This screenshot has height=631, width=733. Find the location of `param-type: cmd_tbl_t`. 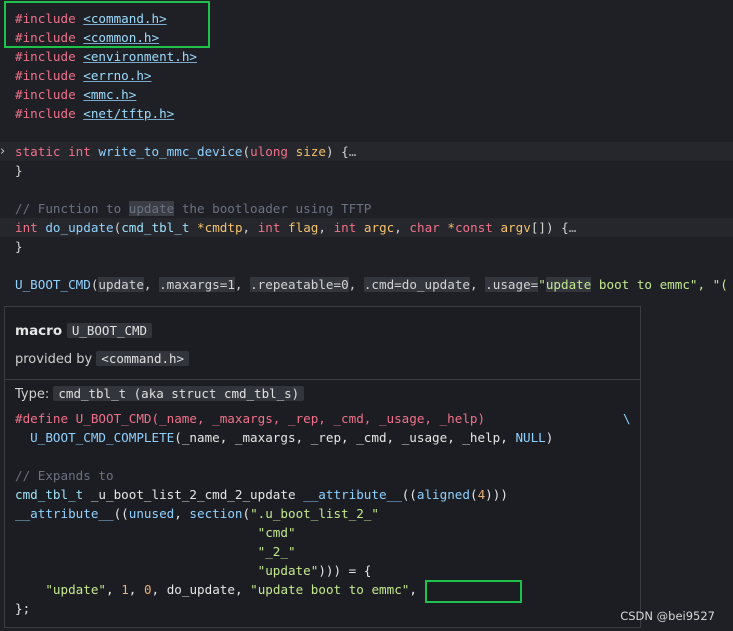

param-type: cmd_tbl_t is located at coordinates (155, 227).